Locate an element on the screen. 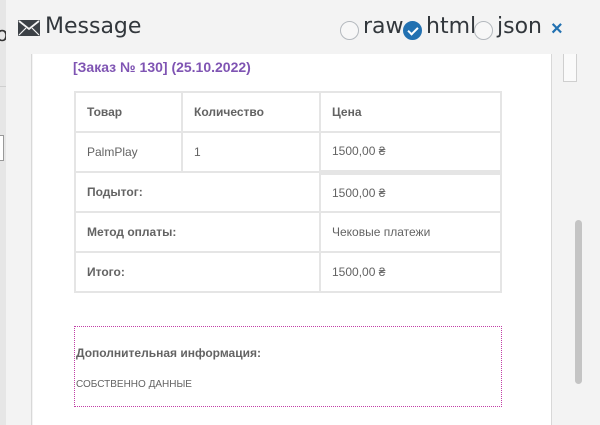 The width and height of the screenshot is (600, 425). cell-product: PalmPlay is located at coordinates (128, 152).